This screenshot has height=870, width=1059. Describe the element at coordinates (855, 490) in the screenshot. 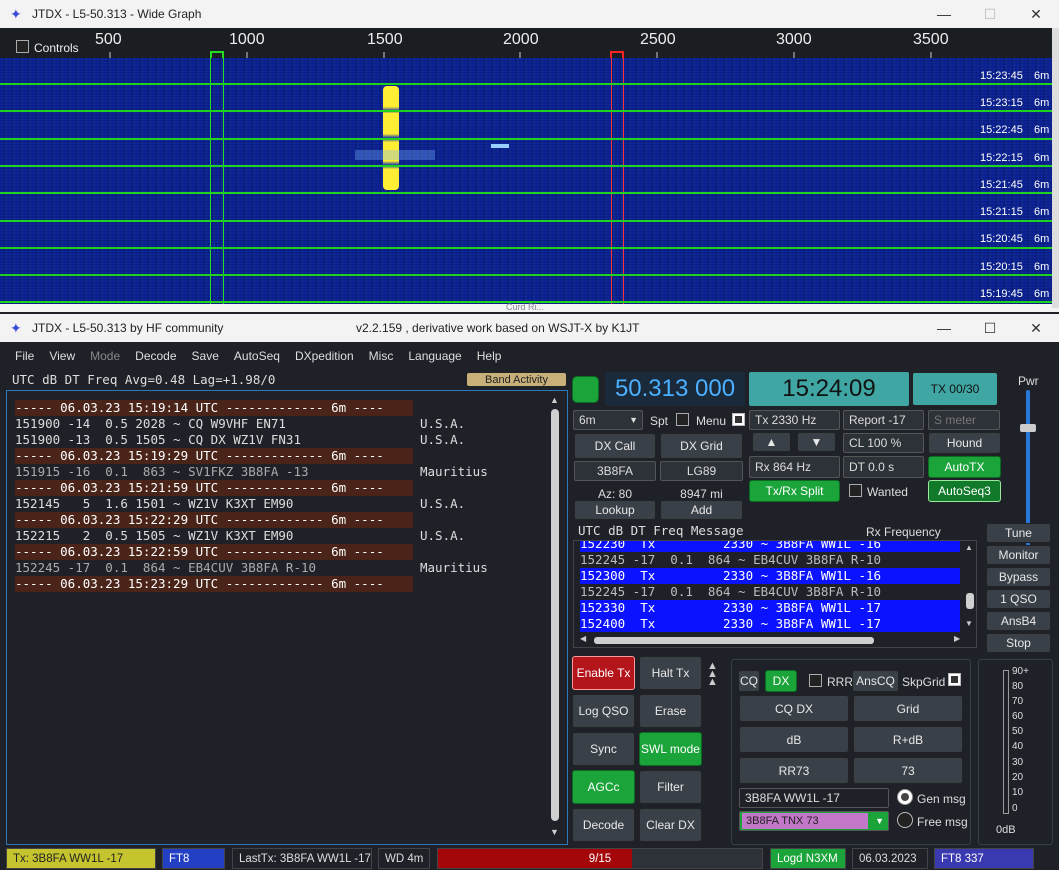

I see `wanted-checkbox` at that location.